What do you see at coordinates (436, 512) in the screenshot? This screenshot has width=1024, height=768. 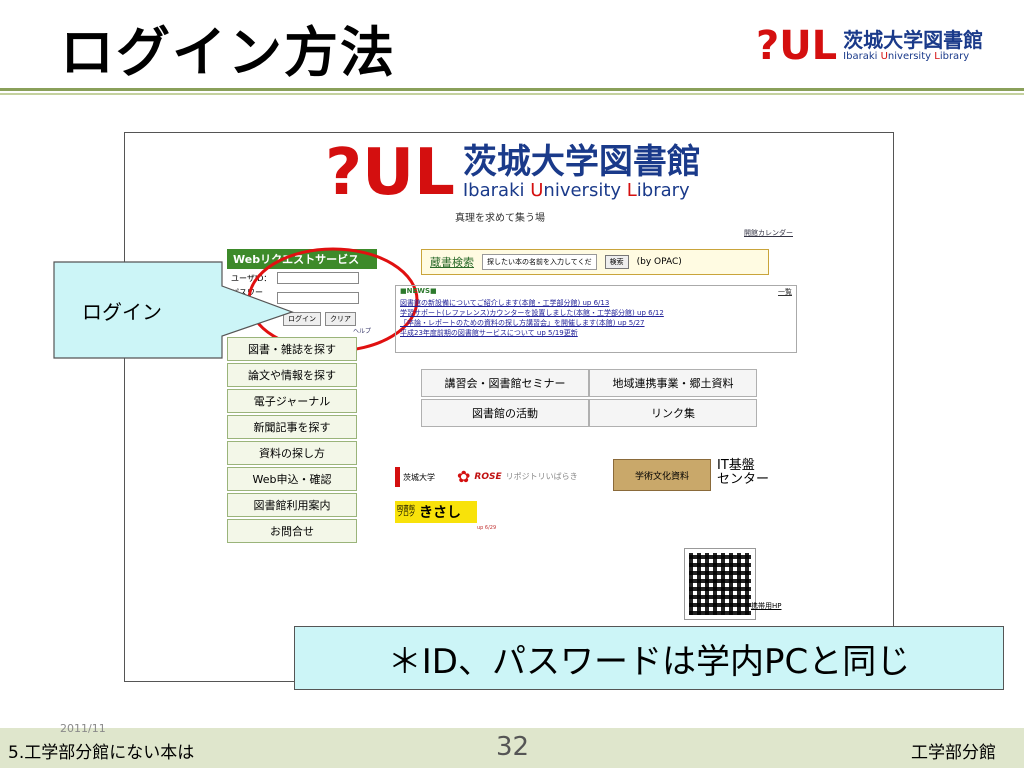 I see `library-blog-banner: 図書館 ブログ きさし` at bounding box center [436, 512].